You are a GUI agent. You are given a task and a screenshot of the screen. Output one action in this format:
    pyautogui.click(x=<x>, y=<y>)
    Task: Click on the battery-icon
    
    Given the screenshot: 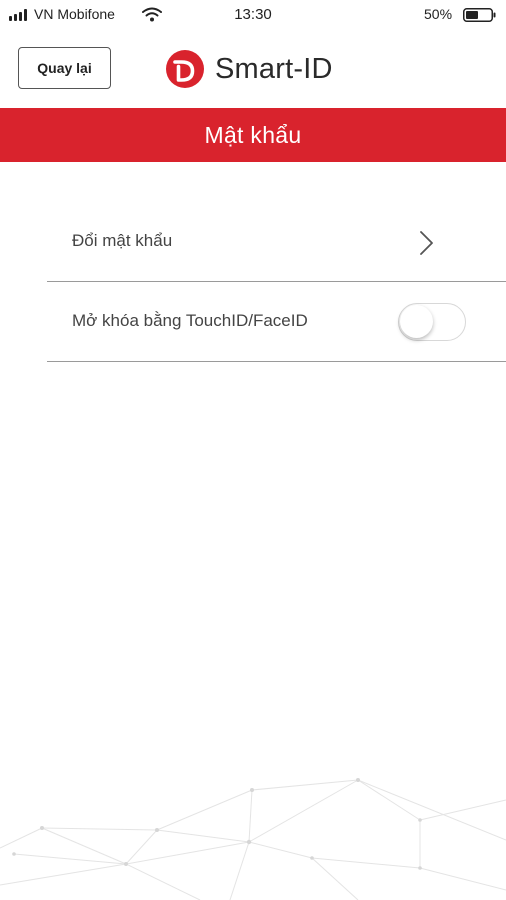 What is the action you would take?
    pyautogui.click(x=479, y=15)
    